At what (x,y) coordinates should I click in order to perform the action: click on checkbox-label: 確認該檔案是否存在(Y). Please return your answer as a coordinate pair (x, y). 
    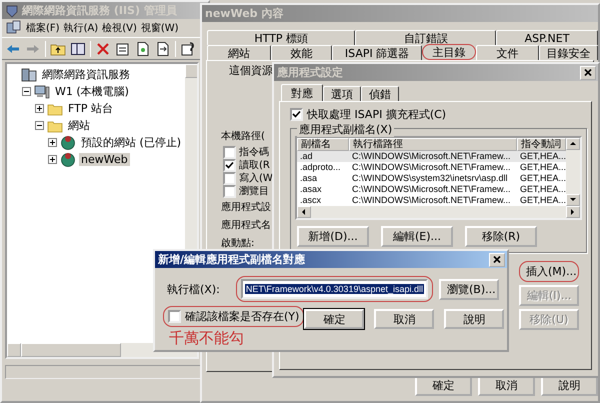
    Looking at the image, I should click on (242, 316).